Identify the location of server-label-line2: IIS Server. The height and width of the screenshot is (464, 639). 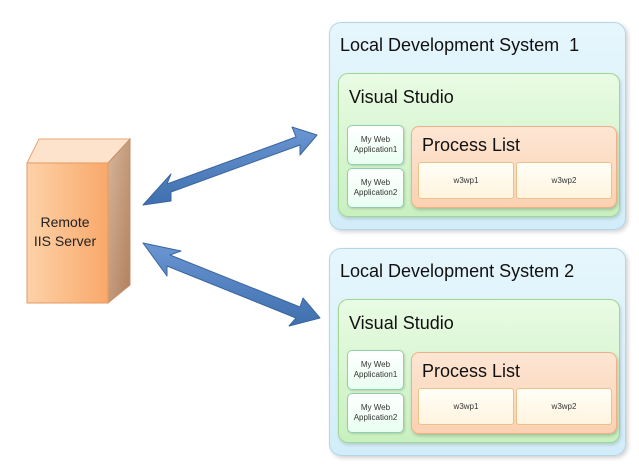
(65, 241).